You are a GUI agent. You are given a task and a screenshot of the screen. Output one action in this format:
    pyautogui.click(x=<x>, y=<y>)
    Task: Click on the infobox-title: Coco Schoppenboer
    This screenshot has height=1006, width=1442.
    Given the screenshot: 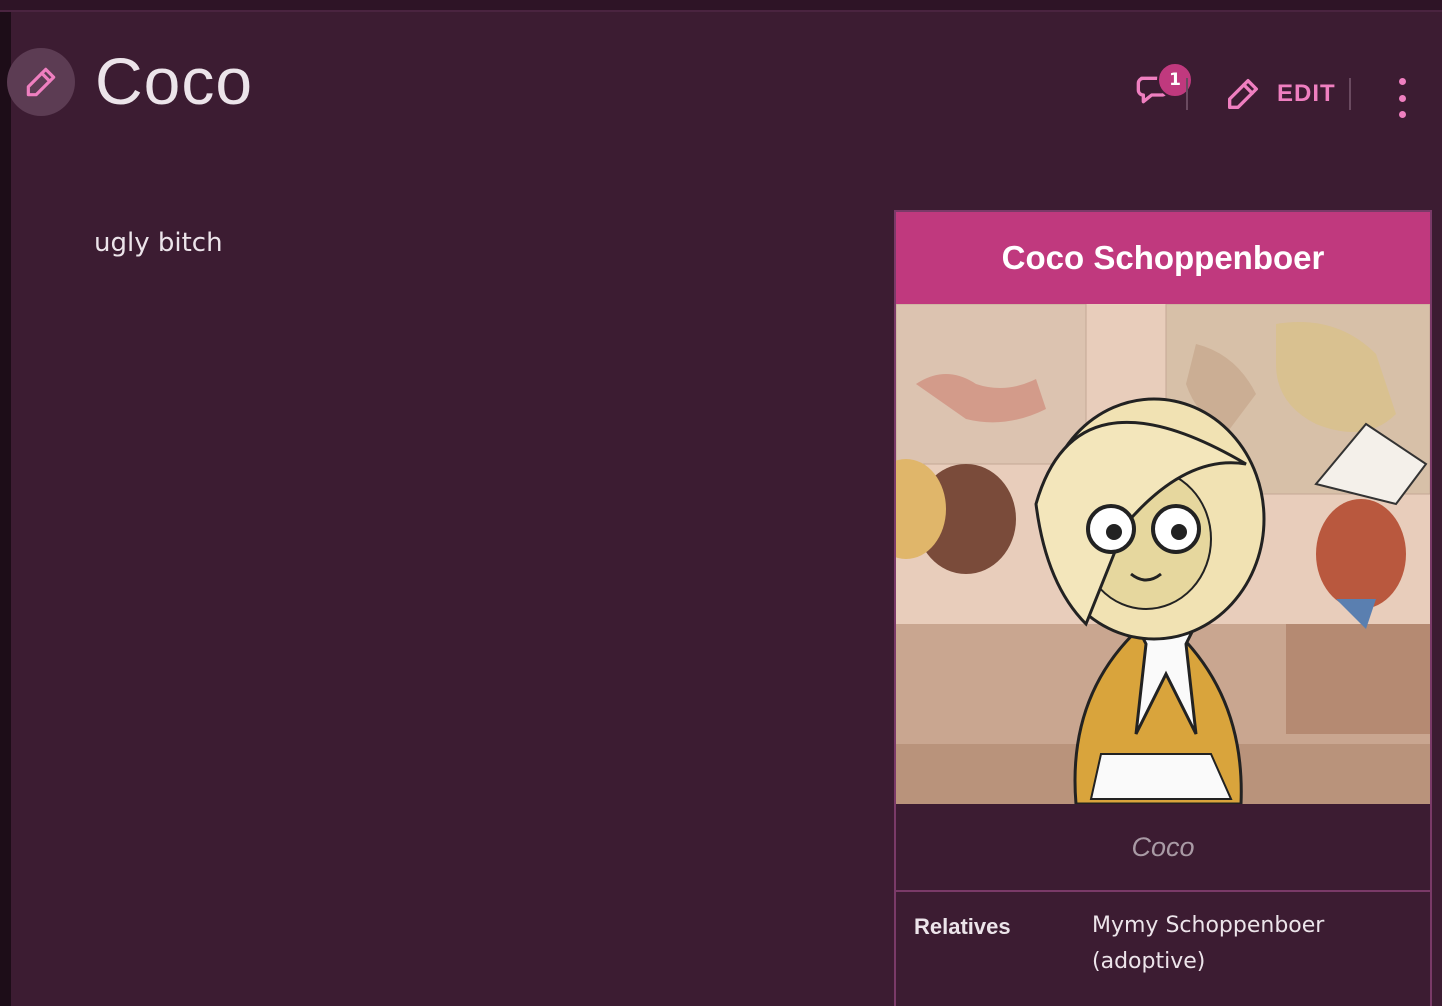 What is the action you would take?
    pyautogui.click(x=1163, y=258)
    